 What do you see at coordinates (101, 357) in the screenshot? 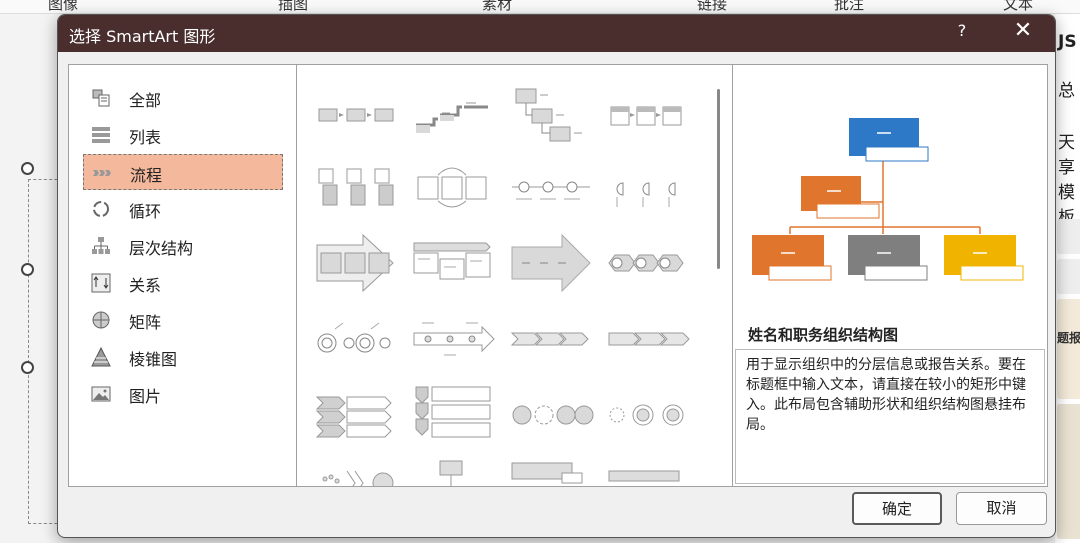
I see `pyramid-icon` at bounding box center [101, 357].